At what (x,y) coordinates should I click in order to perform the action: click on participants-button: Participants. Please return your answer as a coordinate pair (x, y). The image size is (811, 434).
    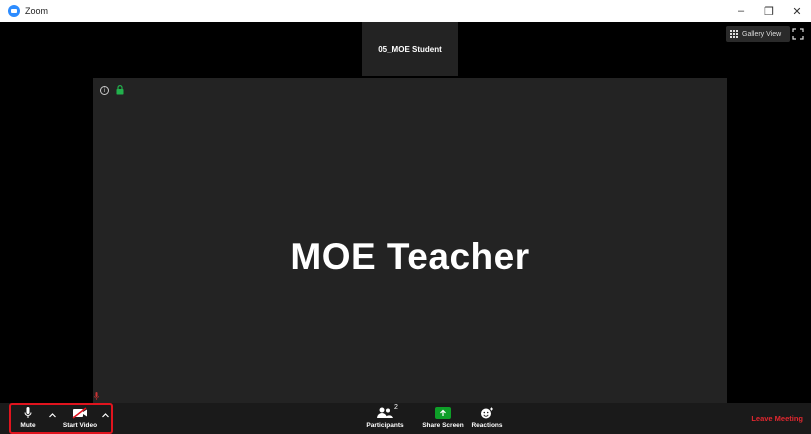
    Looking at the image, I should click on (385, 418).